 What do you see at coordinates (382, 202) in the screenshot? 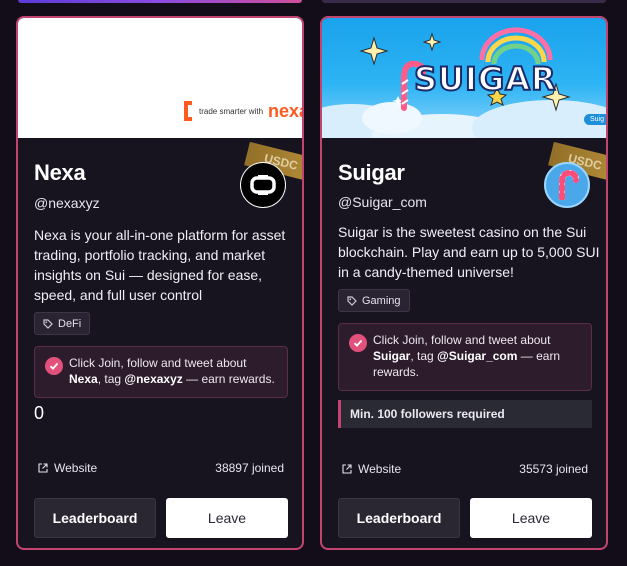
I see `project-handle: @Suigar_com` at bounding box center [382, 202].